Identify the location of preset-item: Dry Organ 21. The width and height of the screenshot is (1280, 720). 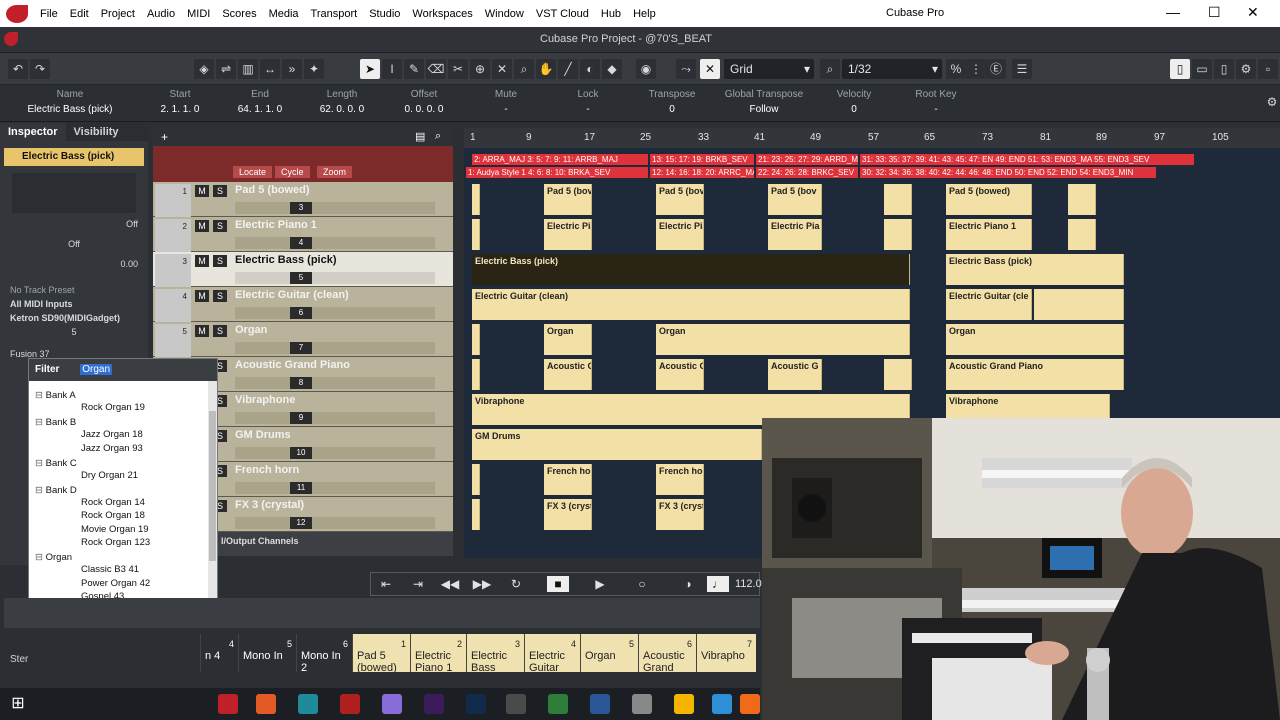
(123, 475).